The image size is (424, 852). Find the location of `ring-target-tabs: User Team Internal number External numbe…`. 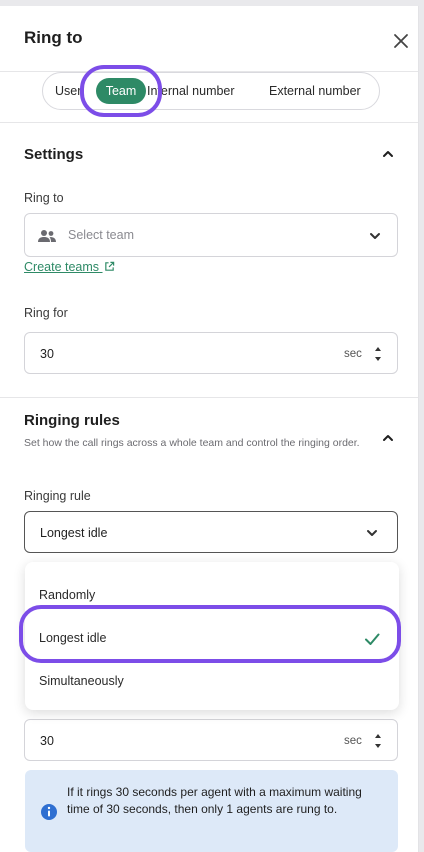

ring-target-tabs: User Team Internal number External numbe… is located at coordinates (211, 91).